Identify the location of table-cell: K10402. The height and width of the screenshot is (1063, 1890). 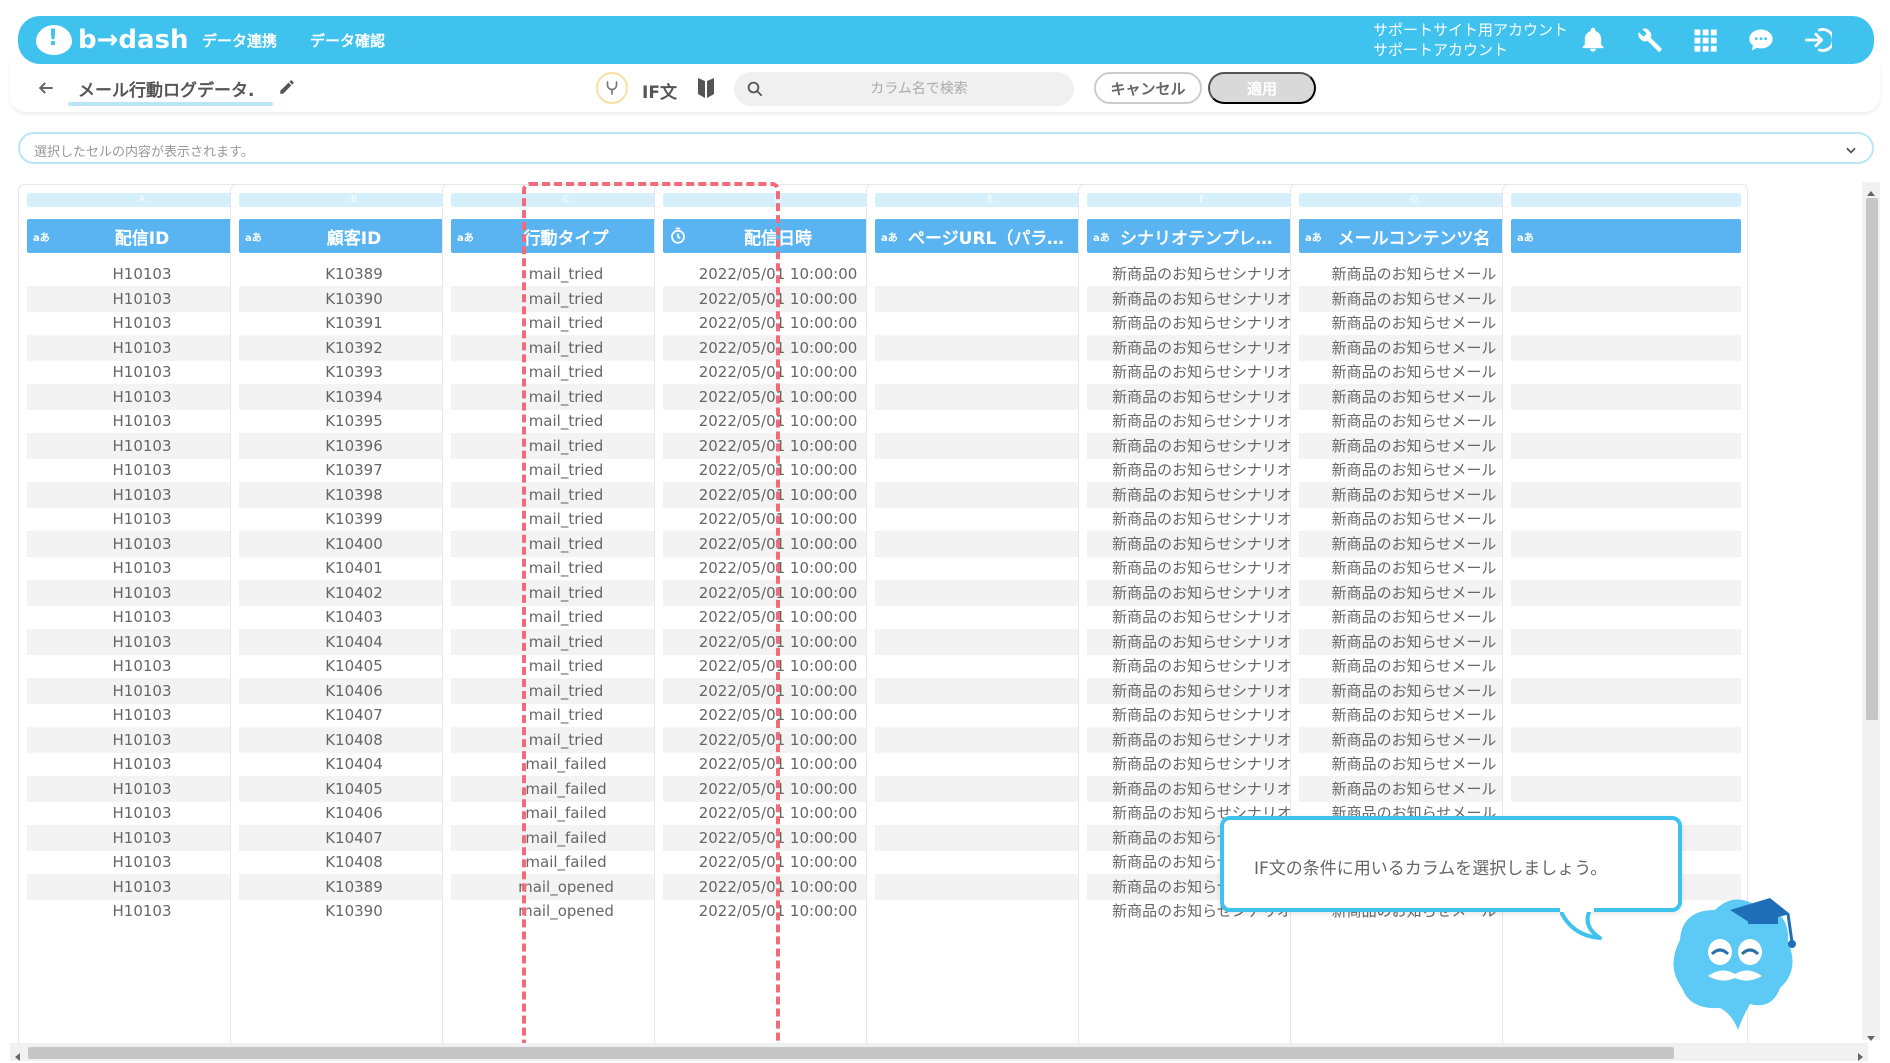
(354, 592).